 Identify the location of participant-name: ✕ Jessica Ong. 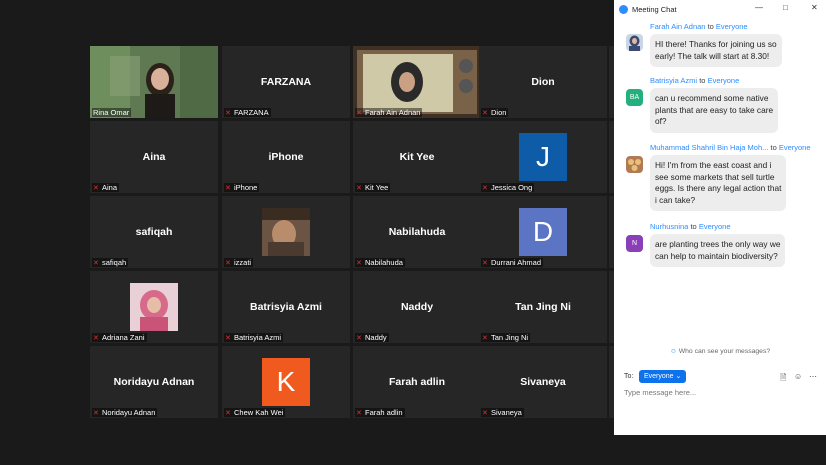
(508, 187).